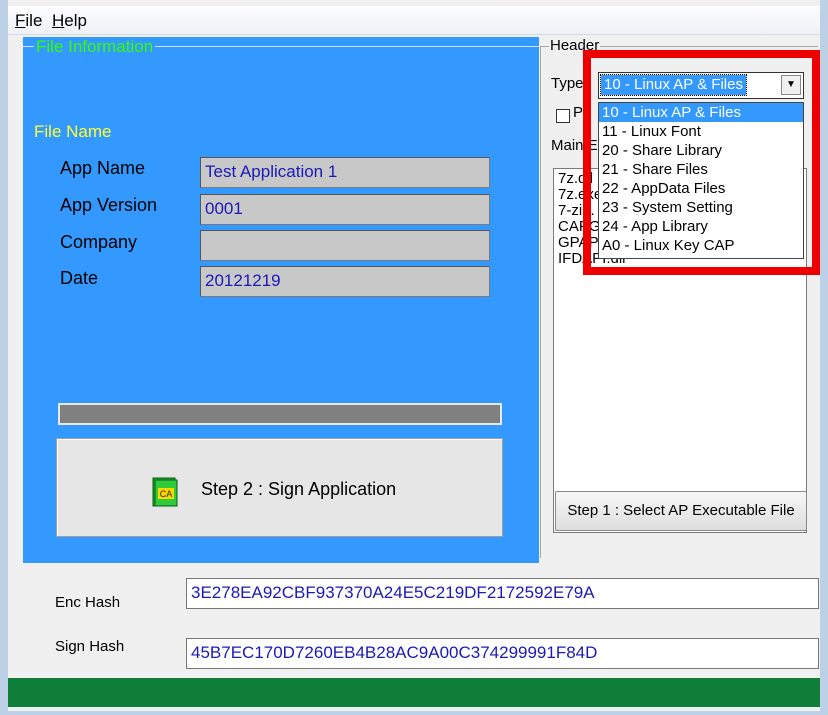 This screenshot has width=828, height=715. I want to click on menu-file: File, so click(28, 21).